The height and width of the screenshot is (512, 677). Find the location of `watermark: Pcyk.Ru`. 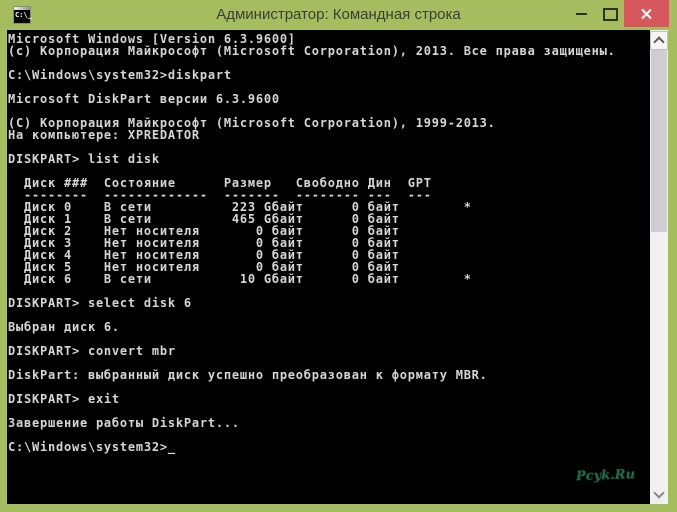

watermark: Pcyk.Ru is located at coordinates (605, 476).